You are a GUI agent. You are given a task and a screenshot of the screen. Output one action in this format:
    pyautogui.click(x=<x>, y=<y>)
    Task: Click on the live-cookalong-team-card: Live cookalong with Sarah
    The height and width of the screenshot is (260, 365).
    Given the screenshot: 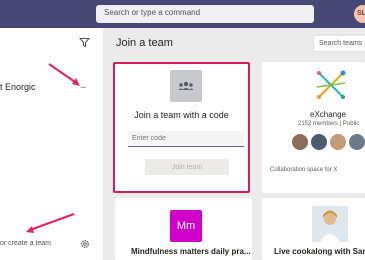 What is the action you would take?
    pyautogui.click(x=313, y=229)
    